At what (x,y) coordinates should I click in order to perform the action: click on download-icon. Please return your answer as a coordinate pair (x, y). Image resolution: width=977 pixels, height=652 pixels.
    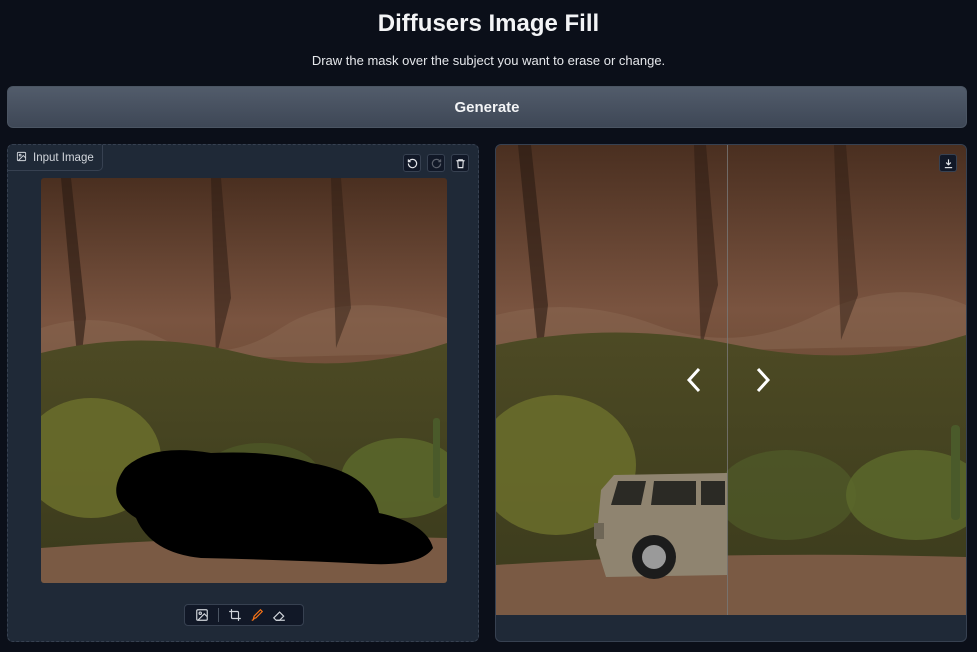
    Looking at the image, I should click on (948, 163).